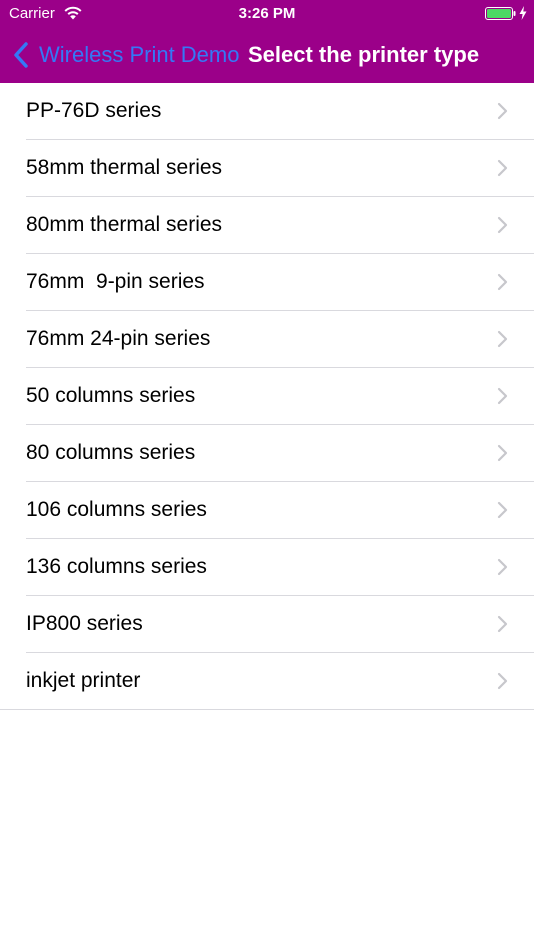  Describe the element at coordinates (523, 13) in the screenshot. I see `charging-bolt-icon` at that location.